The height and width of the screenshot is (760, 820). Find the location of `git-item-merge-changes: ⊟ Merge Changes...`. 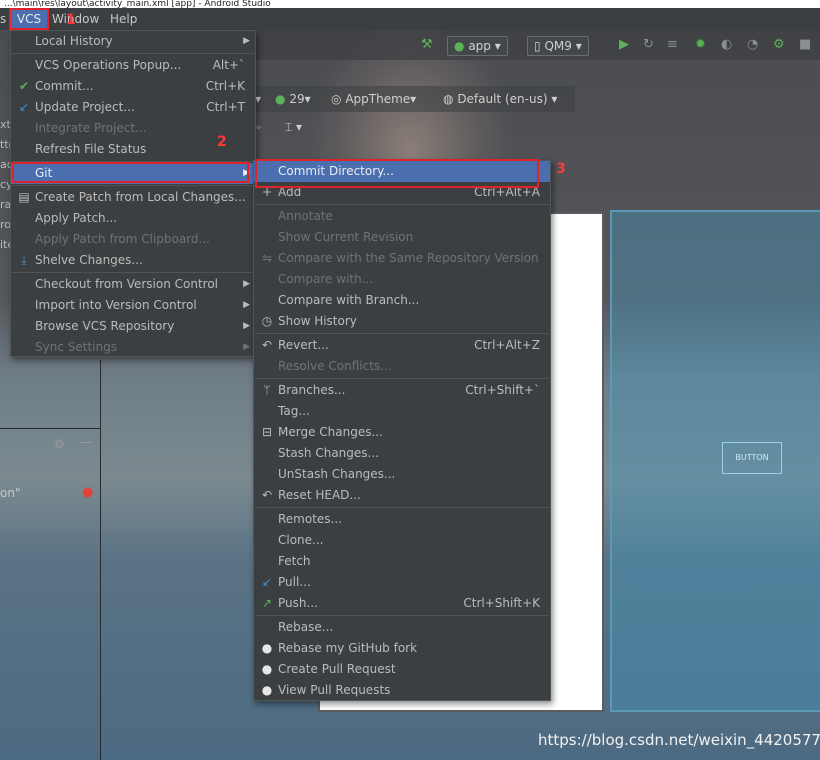

git-item-merge-changes: ⊟ Merge Changes... is located at coordinates (402, 432).